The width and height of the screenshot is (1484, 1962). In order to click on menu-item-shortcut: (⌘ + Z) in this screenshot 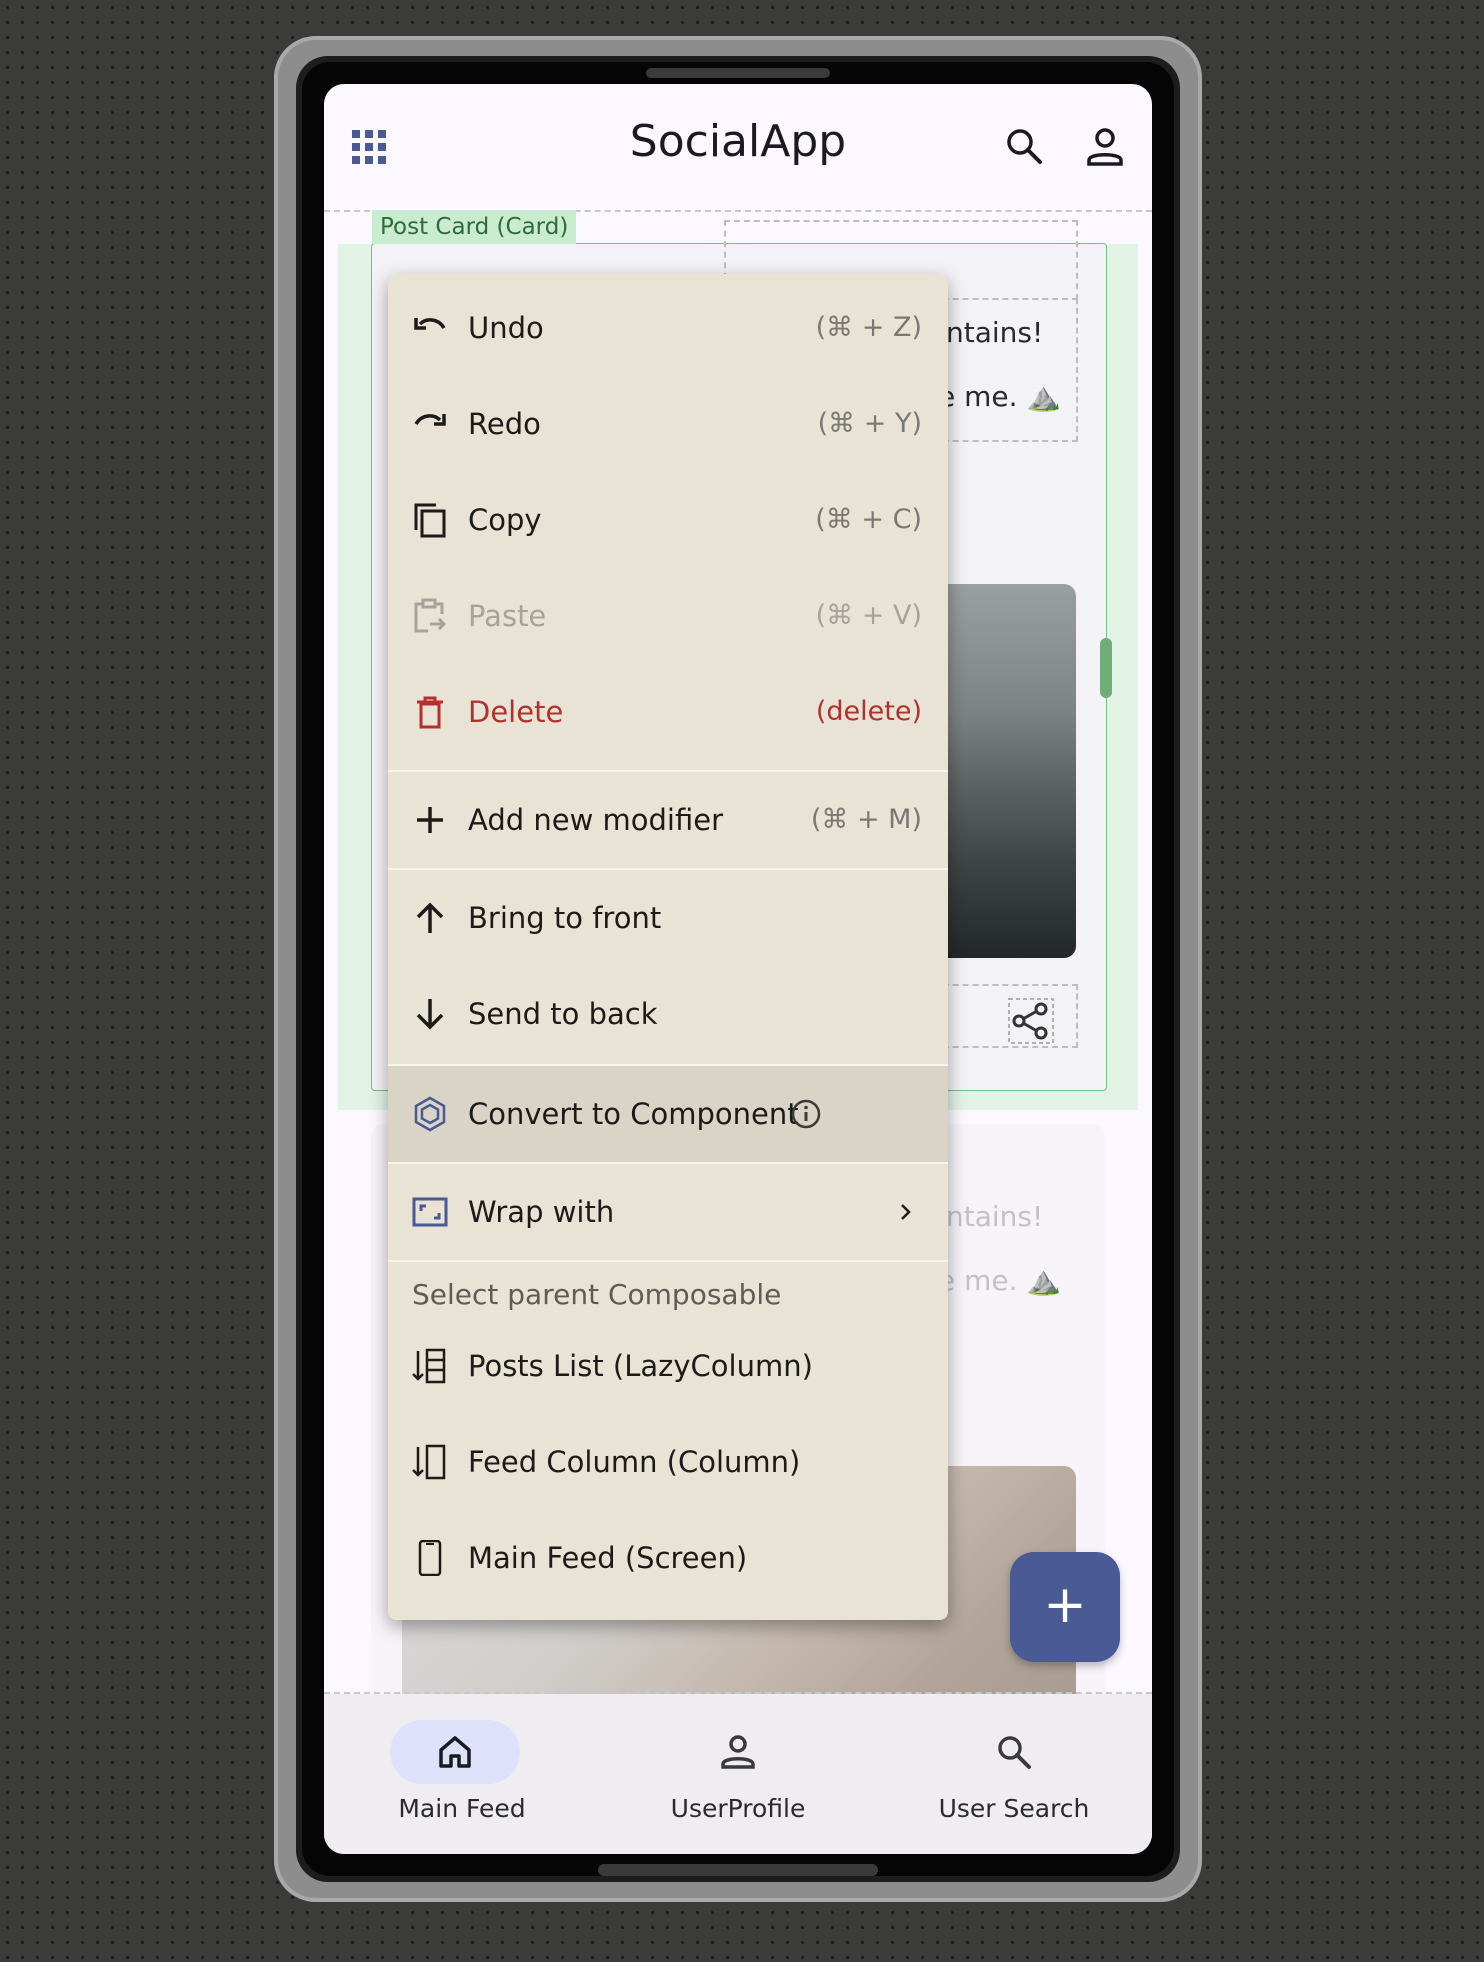, I will do `click(868, 327)`.